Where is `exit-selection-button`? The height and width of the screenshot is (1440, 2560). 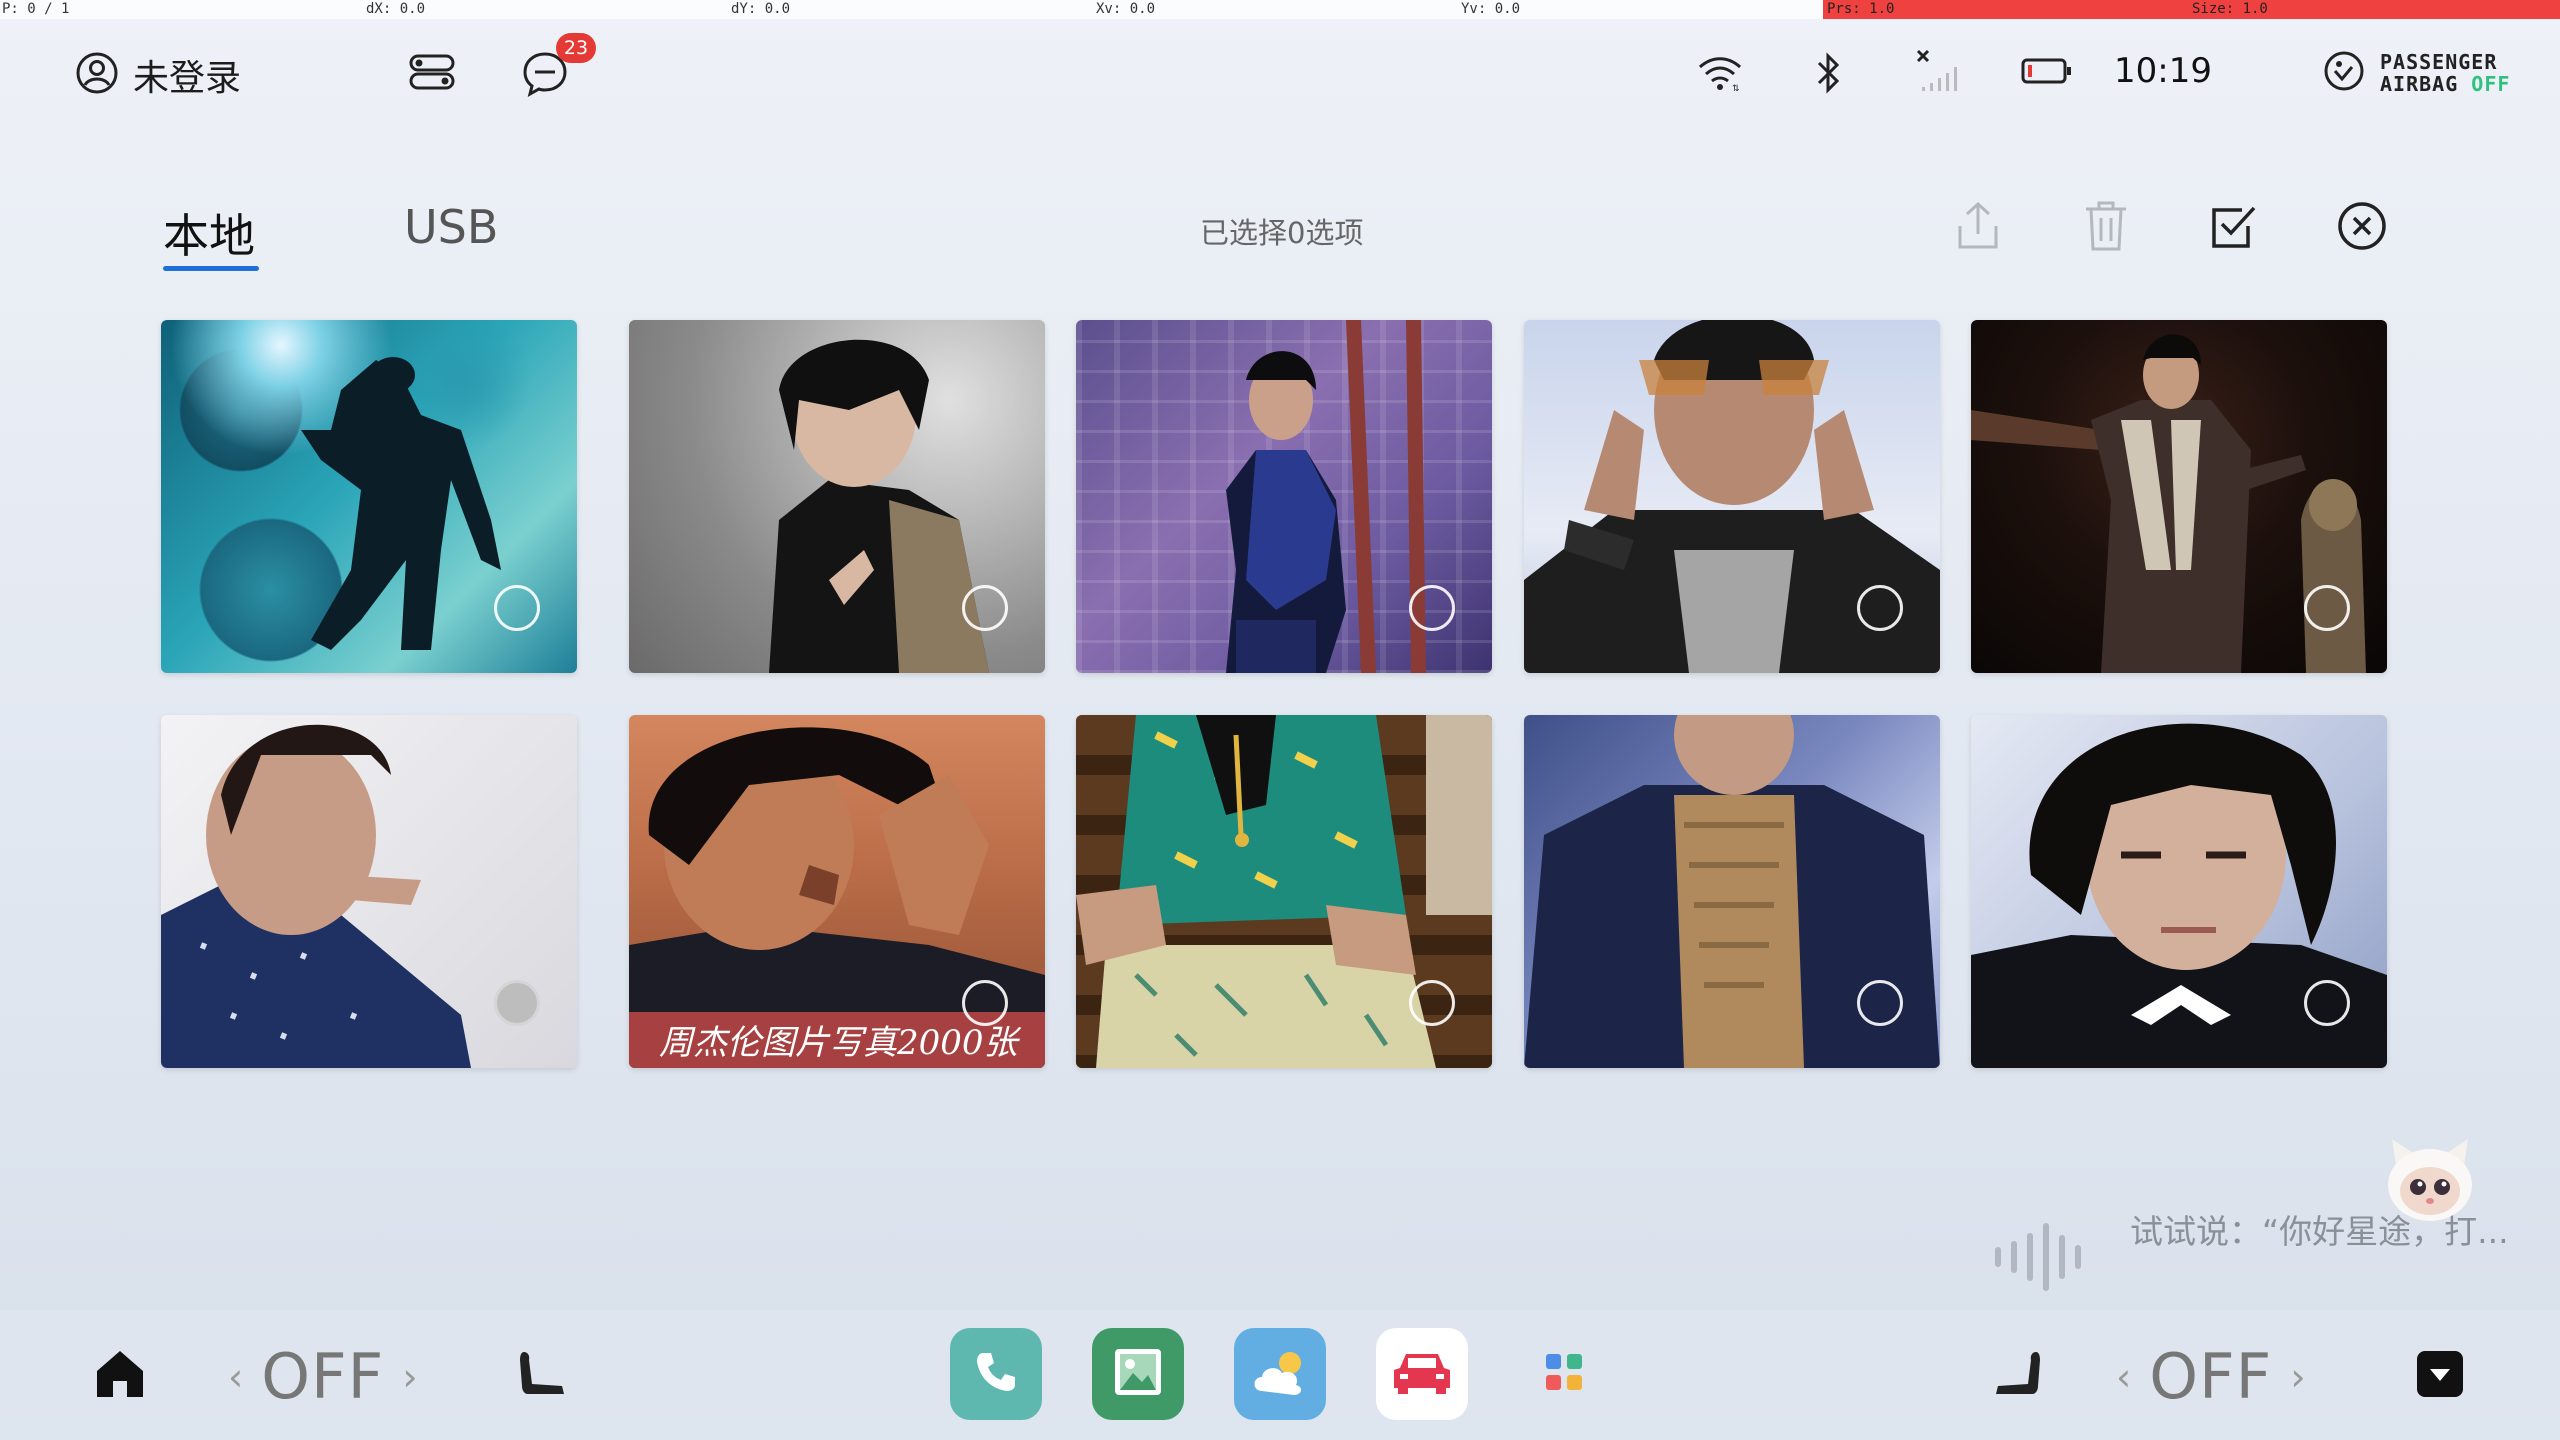 exit-selection-button is located at coordinates (2362, 228).